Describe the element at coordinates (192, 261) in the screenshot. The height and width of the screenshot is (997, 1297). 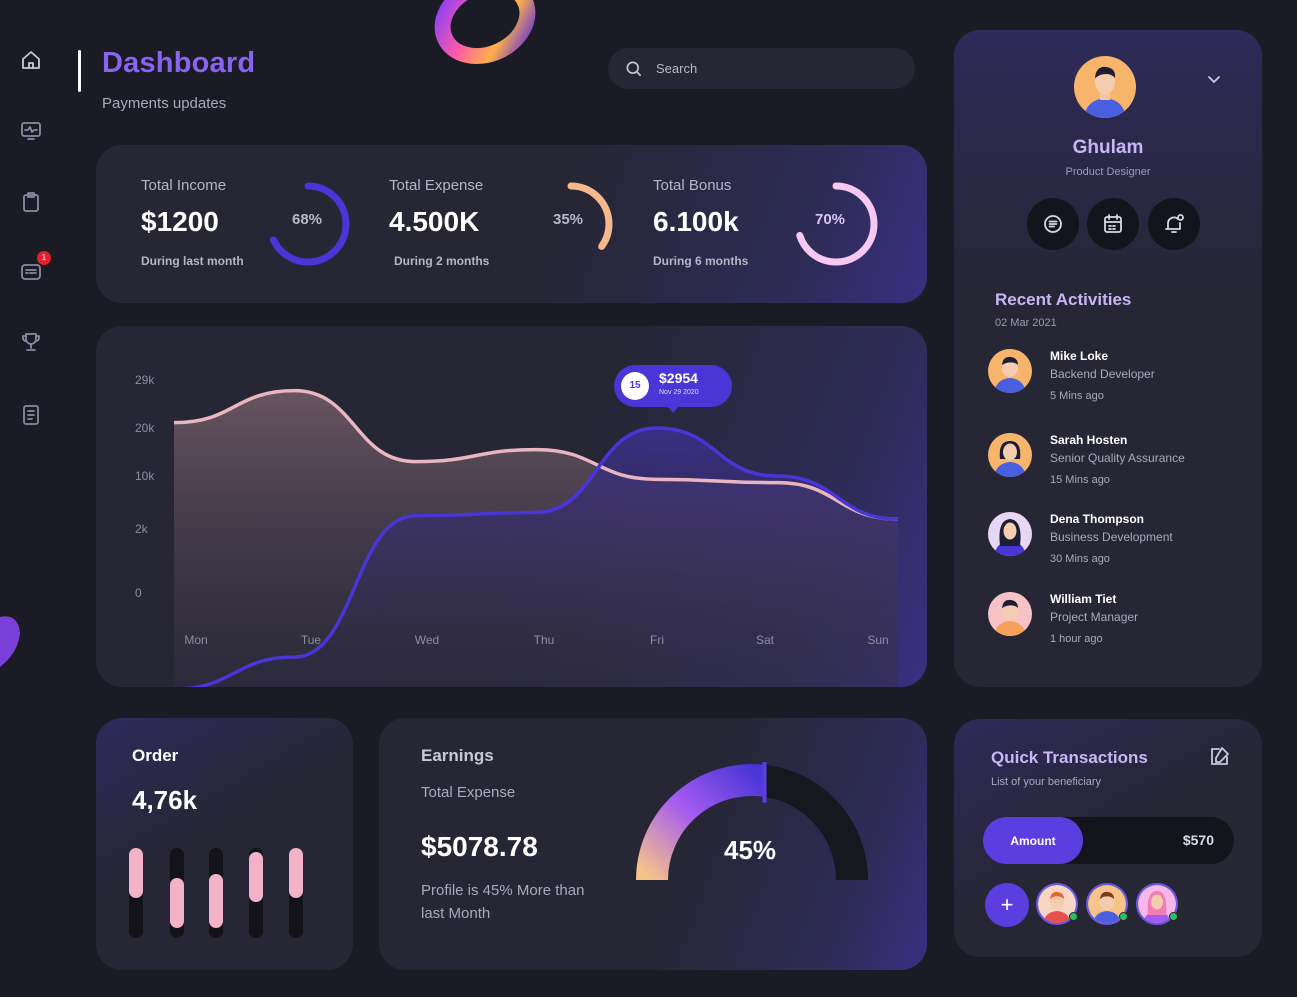
I see `stat-sub-income: During last month` at that location.